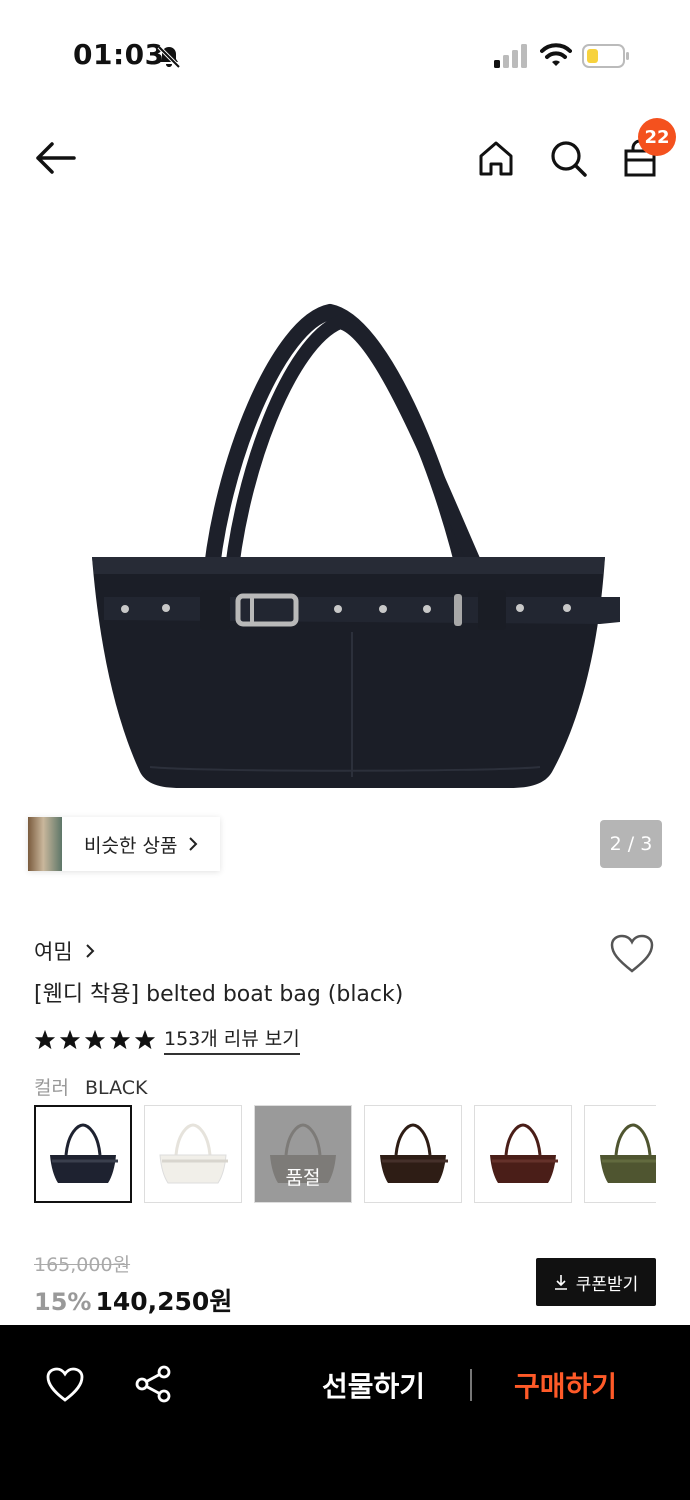  I want to click on color-row: 컬러 BLACK, so click(90, 1086).